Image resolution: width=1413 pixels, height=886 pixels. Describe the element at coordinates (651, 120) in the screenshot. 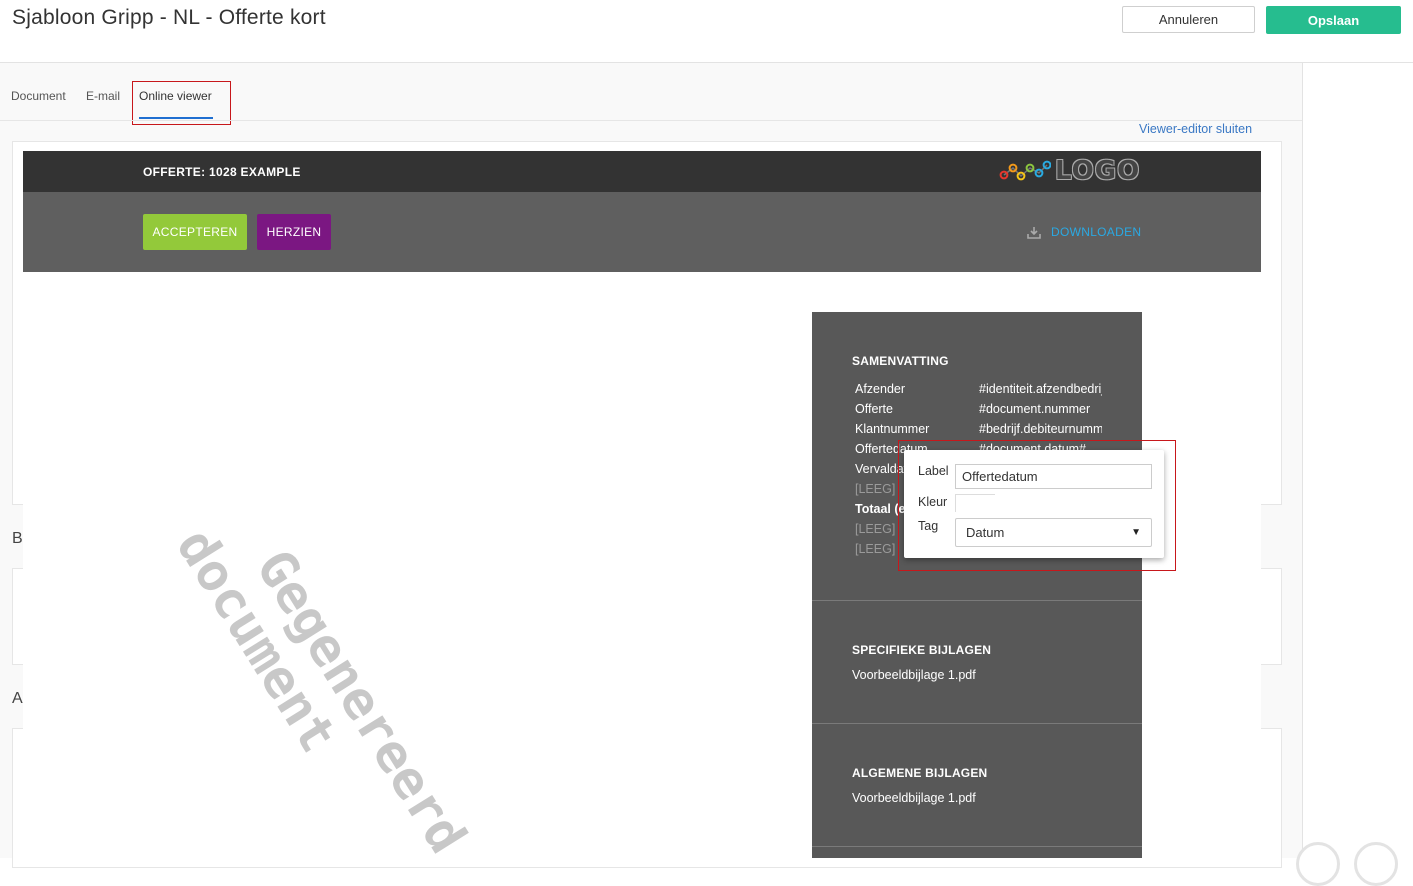

I see `tabs-divider` at that location.